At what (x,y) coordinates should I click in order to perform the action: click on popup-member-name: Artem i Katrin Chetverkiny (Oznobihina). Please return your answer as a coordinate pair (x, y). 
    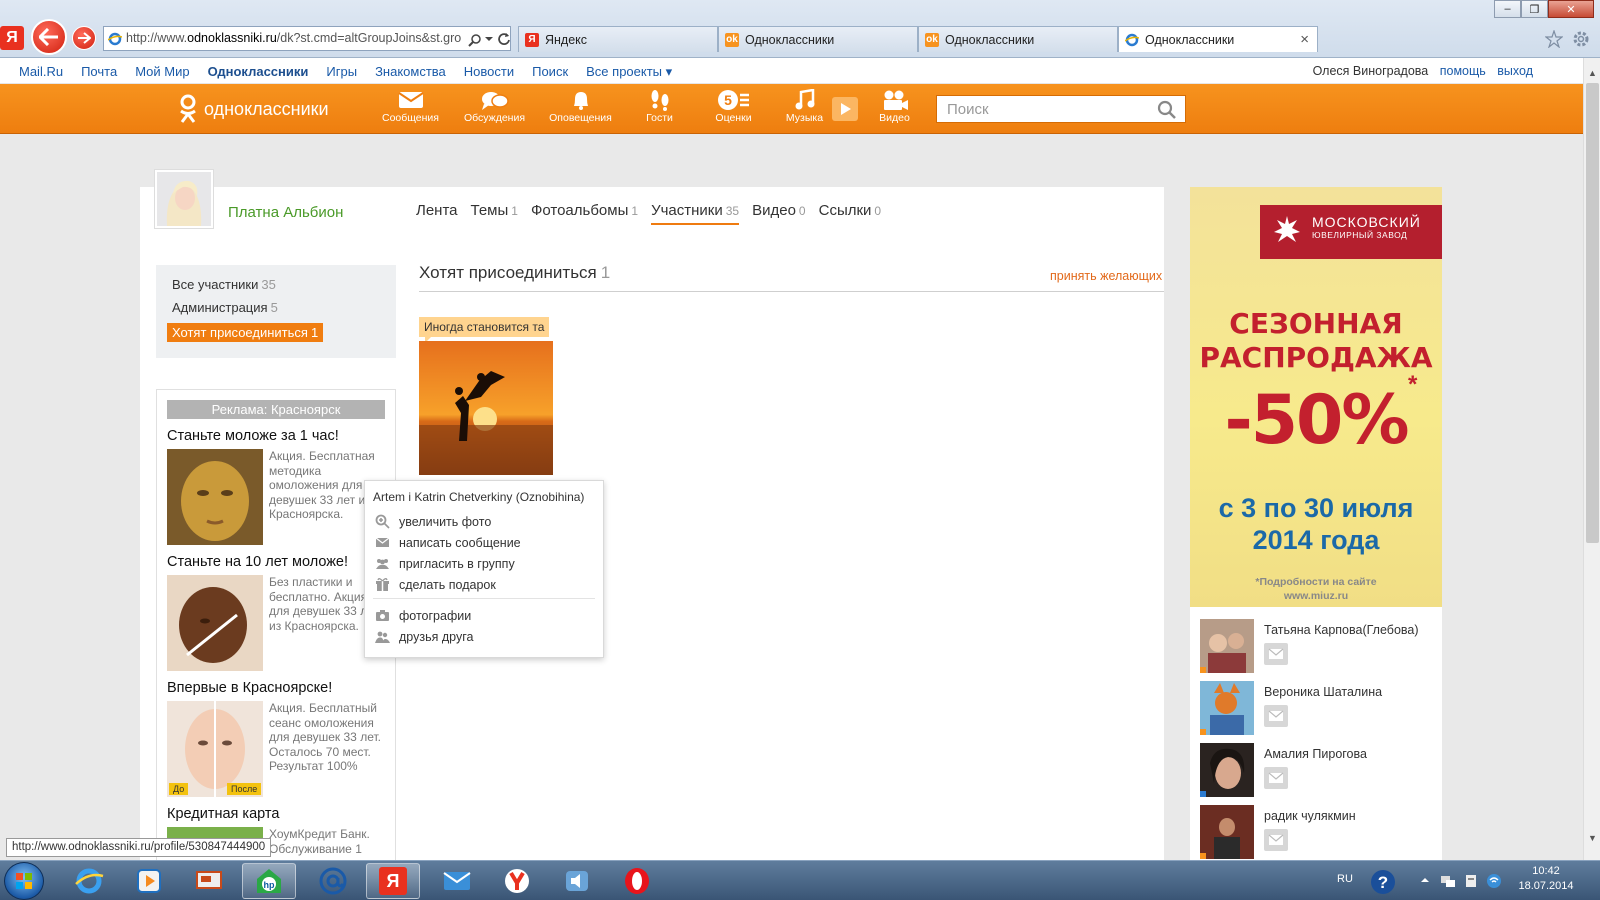
    Looking at the image, I should click on (484, 497).